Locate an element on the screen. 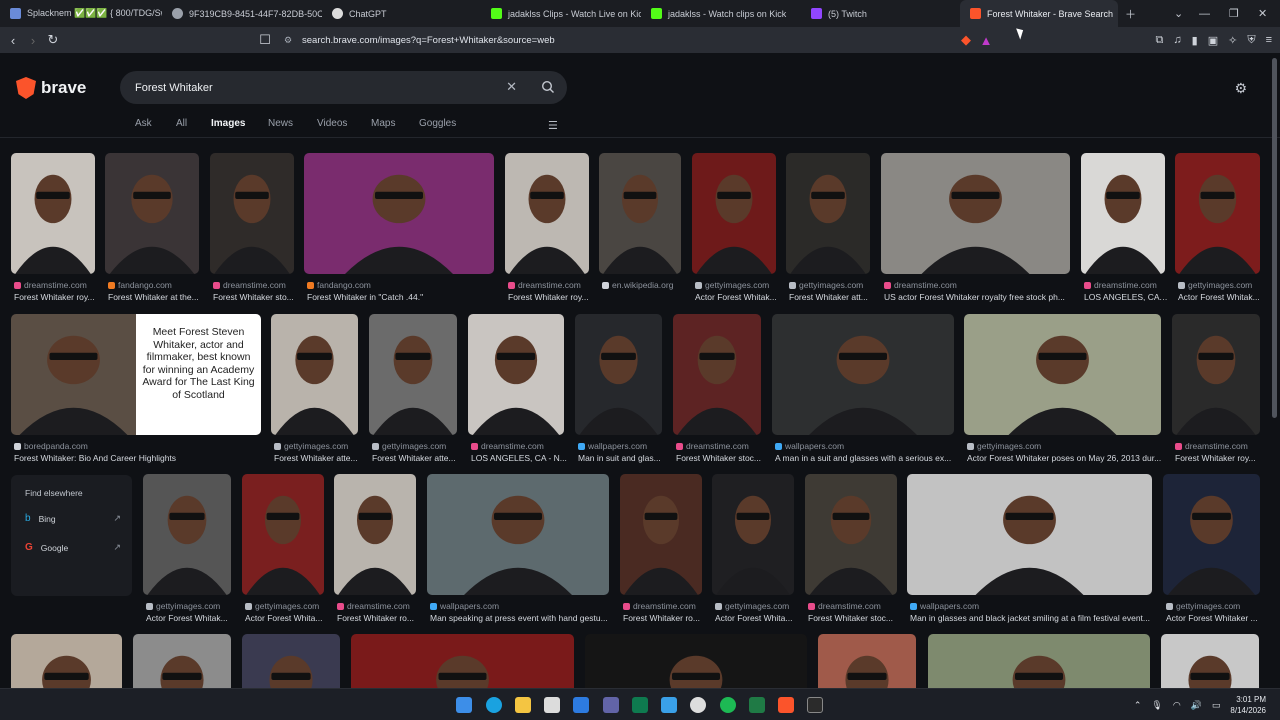 The image size is (1280, 720). site-info-icon: ⚙ is located at coordinates (289, 40).